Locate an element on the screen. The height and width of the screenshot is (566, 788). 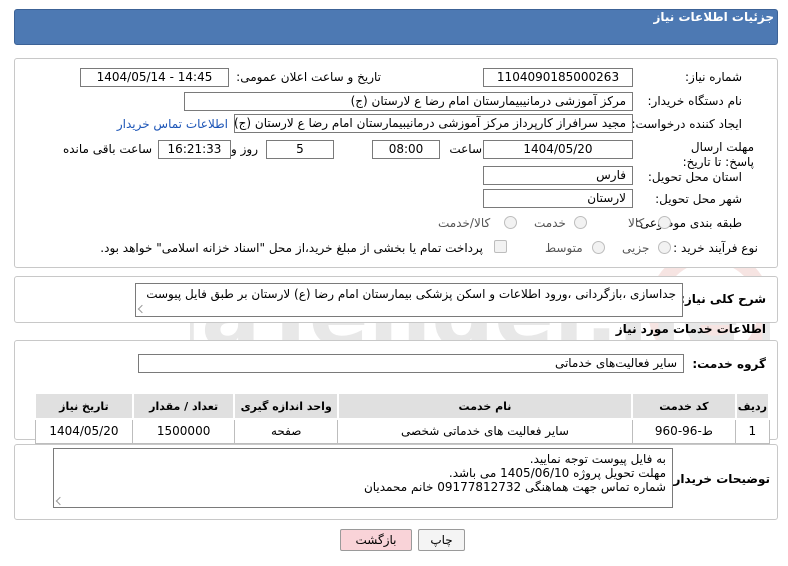
buyer-note-line: مهلت تحویل پروژه 1405/06/10 می باشد. is located at coordinates (557, 473).